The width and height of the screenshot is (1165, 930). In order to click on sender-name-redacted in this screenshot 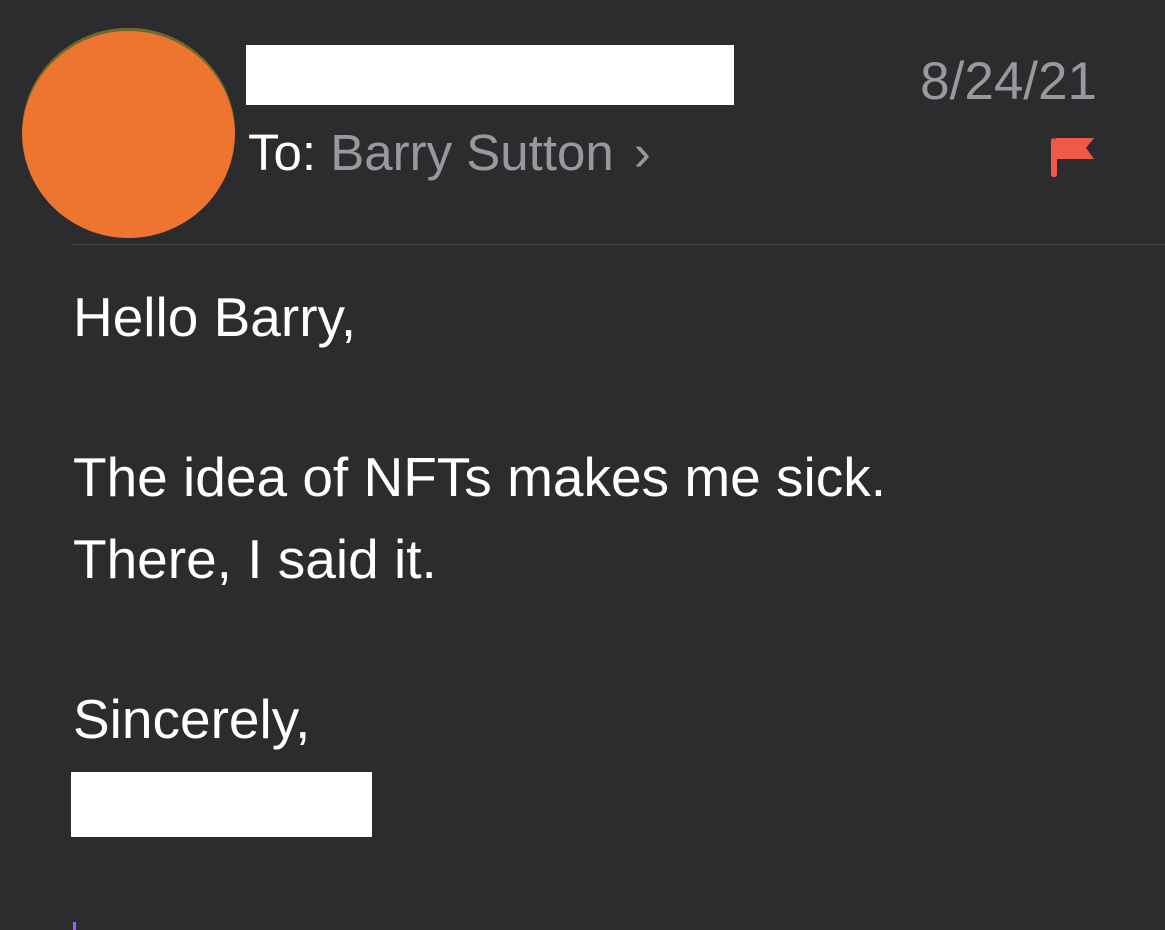, I will do `click(490, 75)`.